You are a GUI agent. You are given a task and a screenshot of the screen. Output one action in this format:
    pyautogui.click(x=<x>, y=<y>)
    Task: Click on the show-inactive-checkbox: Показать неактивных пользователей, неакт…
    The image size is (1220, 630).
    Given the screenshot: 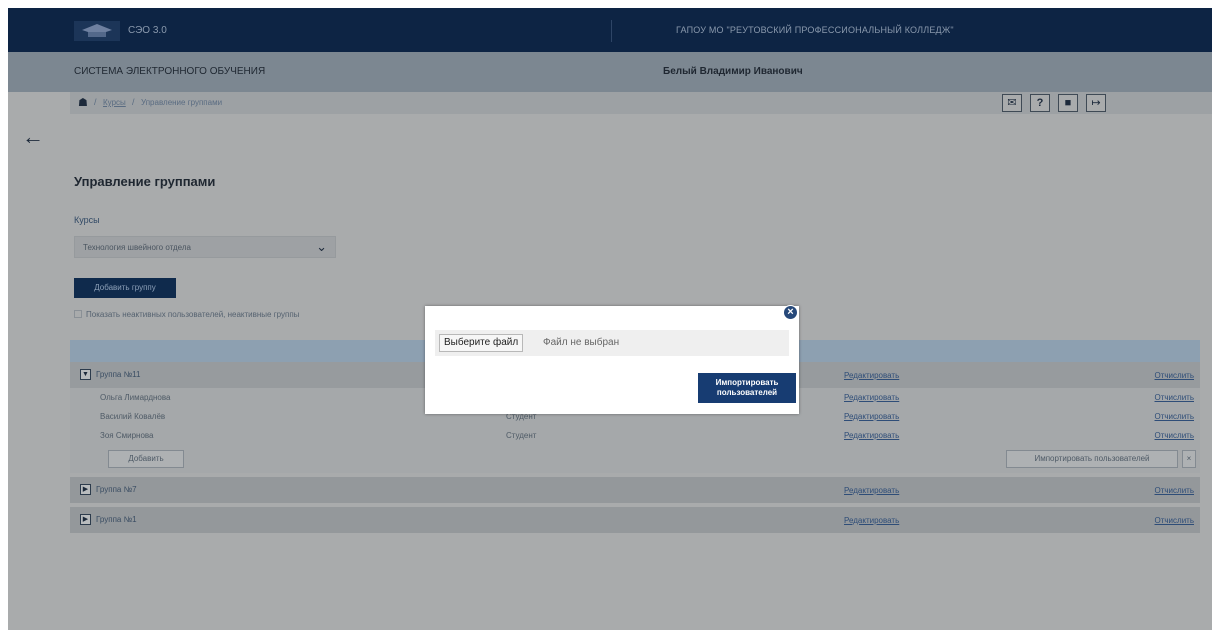 What is the action you would take?
    pyautogui.click(x=186, y=314)
    